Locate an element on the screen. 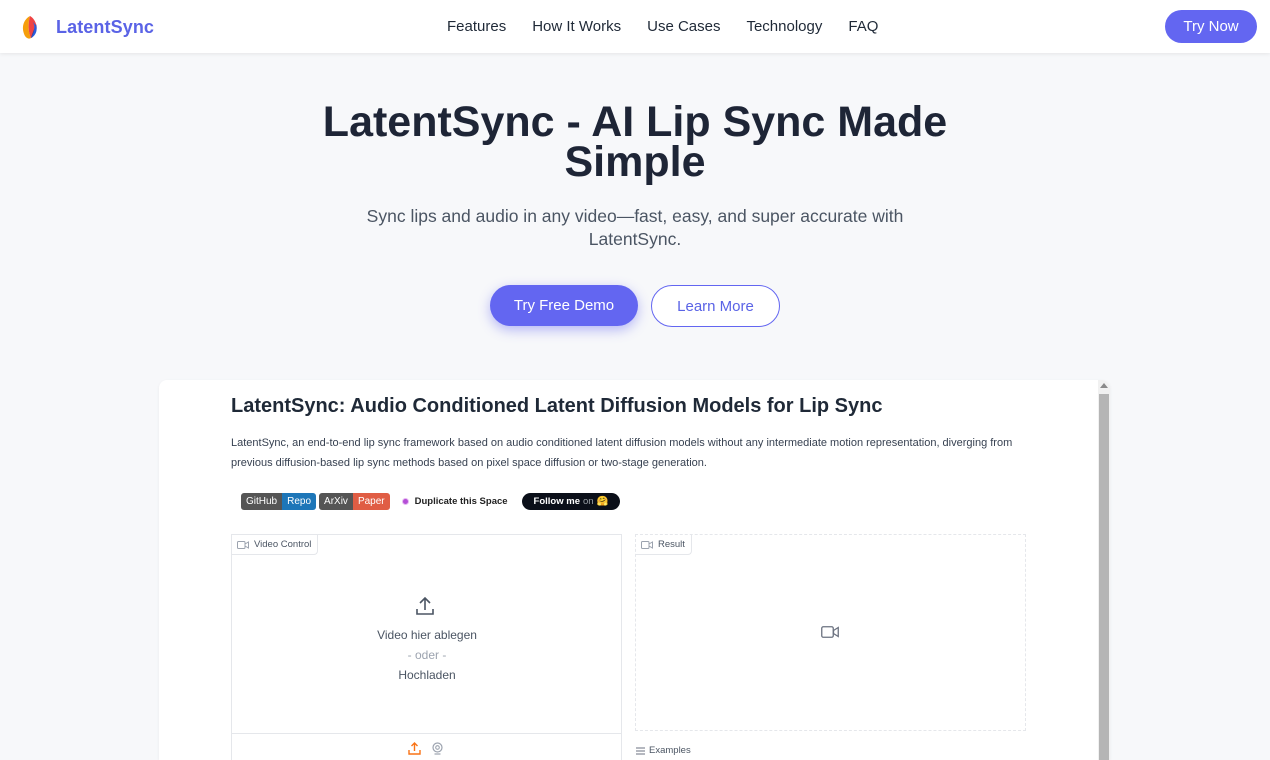 The image size is (1270, 760). video-control-label-text: Video Control is located at coordinates (283, 544).